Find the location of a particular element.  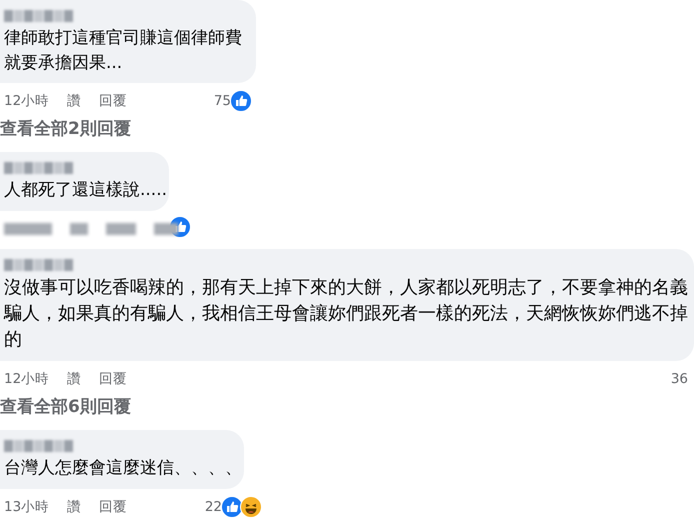

comment-text: 台灣人怎麼會這麼迷信、、、、 is located at coordinates (123, 468).